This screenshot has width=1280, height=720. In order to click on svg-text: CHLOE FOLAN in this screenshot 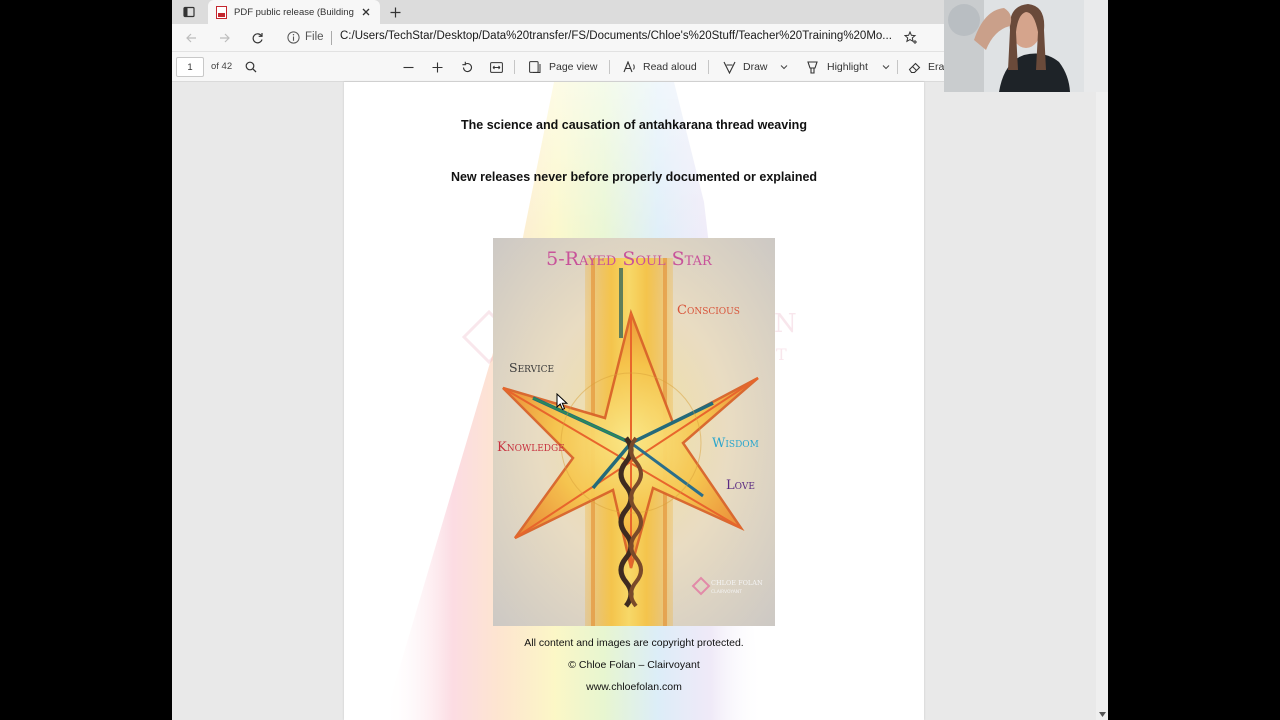, I will do `click(737, 583)`.